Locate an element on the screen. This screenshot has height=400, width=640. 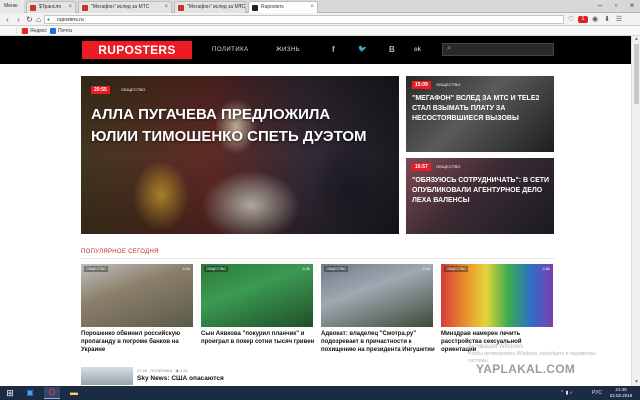
facebook-icon: f is located at coordinates (333, 50).